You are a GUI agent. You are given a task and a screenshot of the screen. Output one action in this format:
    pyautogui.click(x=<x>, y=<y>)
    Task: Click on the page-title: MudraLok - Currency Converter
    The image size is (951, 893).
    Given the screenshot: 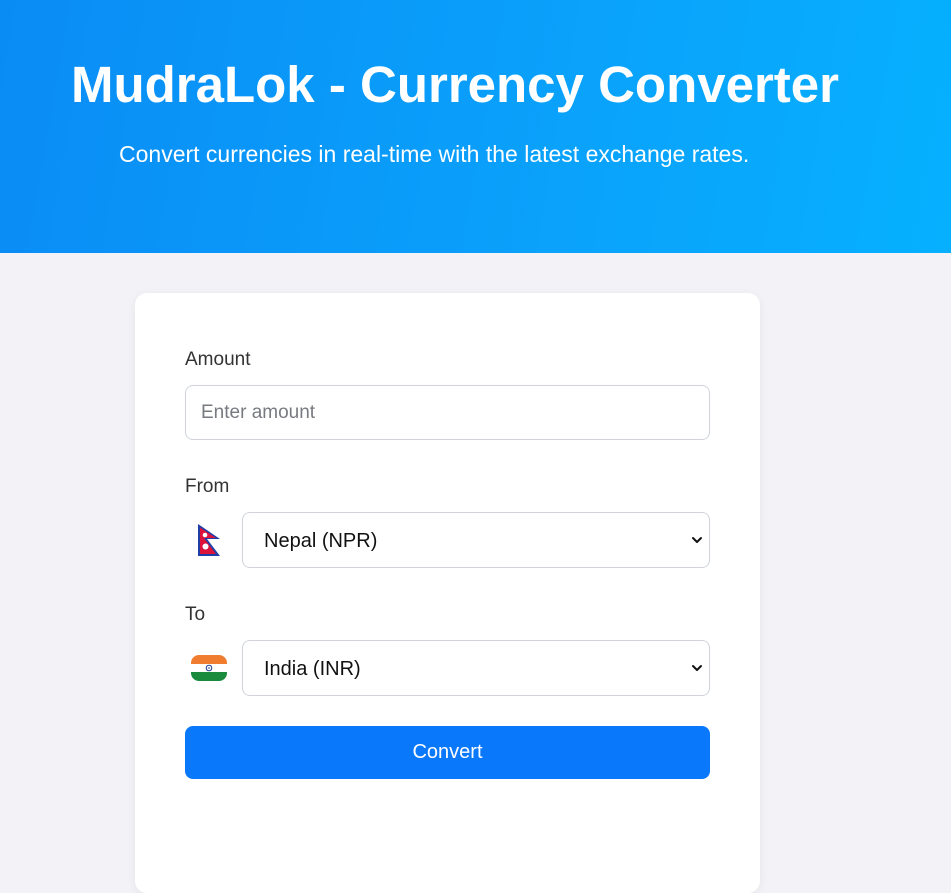 What is the action you would take?
    pyautogui.click(x=455, y=84)
    